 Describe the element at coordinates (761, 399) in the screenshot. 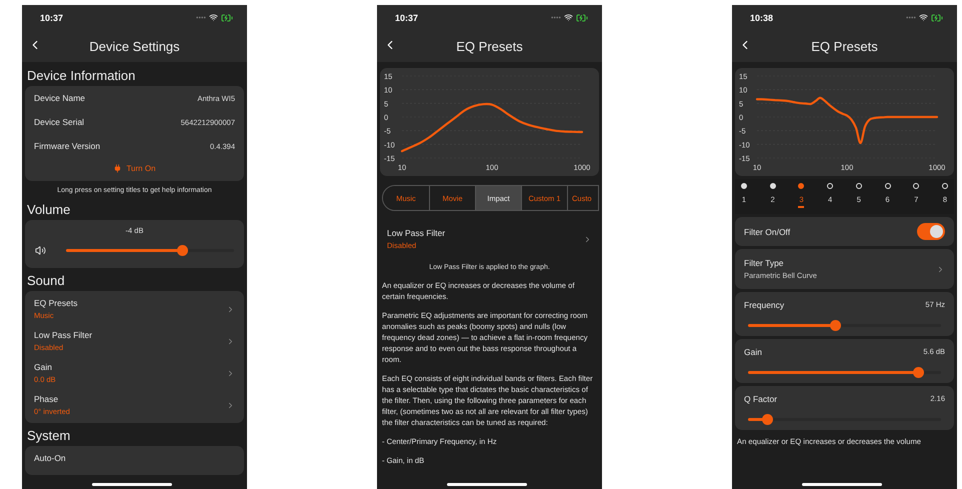

I see `slider-label: Q Factor` at that location.